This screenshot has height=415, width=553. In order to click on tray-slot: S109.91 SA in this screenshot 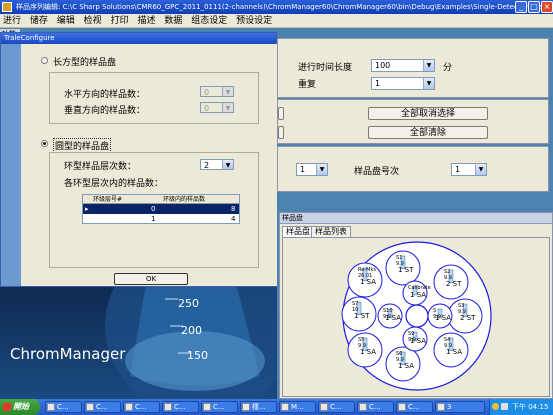, I will do `click(390, 316)`.